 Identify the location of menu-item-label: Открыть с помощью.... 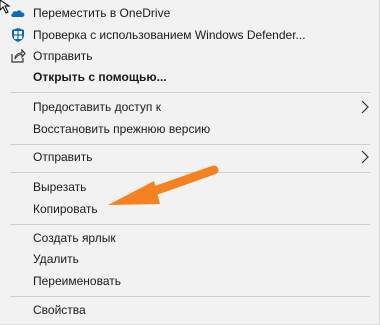
(100, 77).